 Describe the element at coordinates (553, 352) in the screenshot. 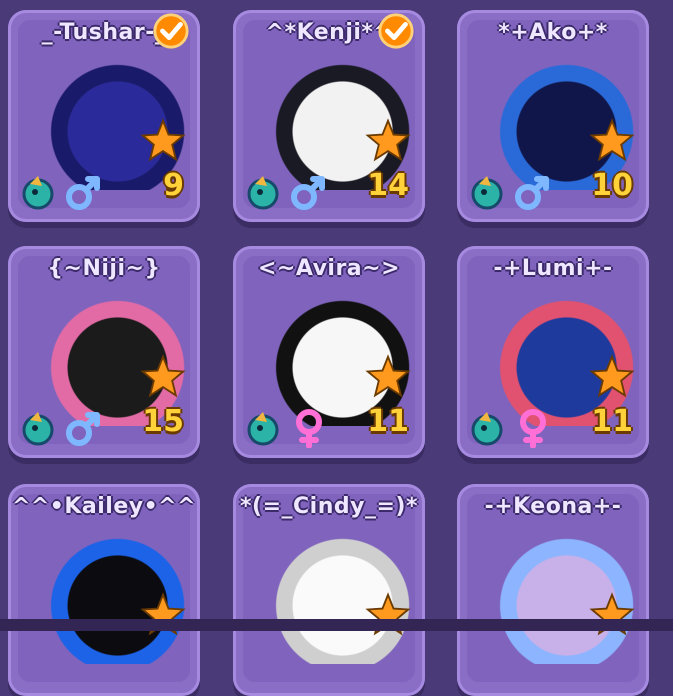

I see `pet-card: -+Lumi+- 11` at that location.